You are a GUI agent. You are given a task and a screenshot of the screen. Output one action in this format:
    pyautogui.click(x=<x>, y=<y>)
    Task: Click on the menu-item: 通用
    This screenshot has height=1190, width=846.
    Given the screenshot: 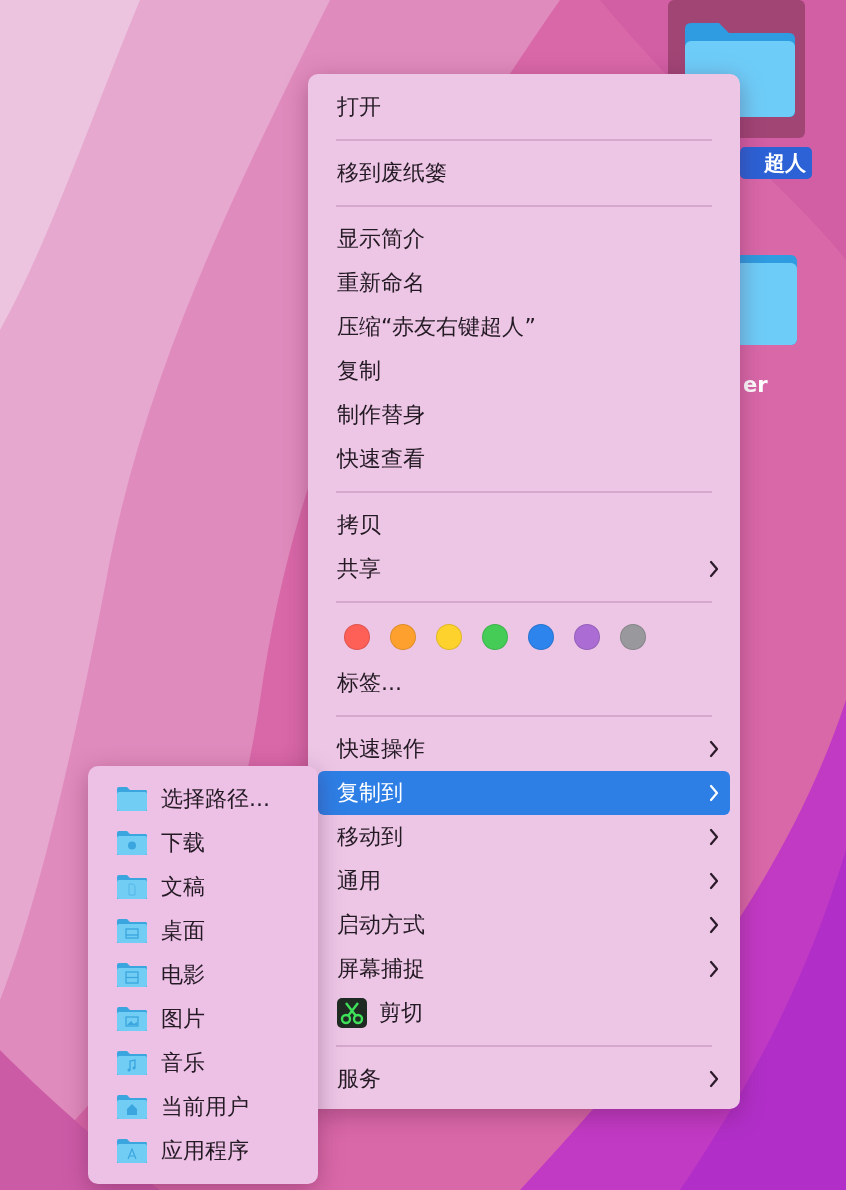 What is the action you would take?
    pyautogui.click(x=524, y=881)
    